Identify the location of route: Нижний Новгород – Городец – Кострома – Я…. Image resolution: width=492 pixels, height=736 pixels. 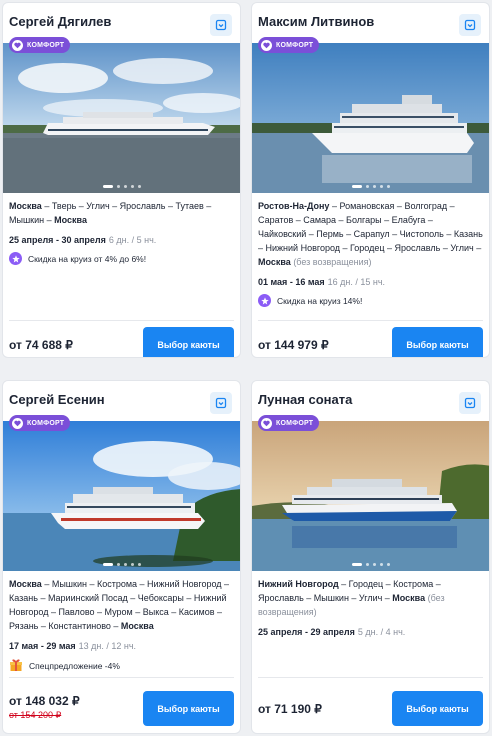
(370, 598).